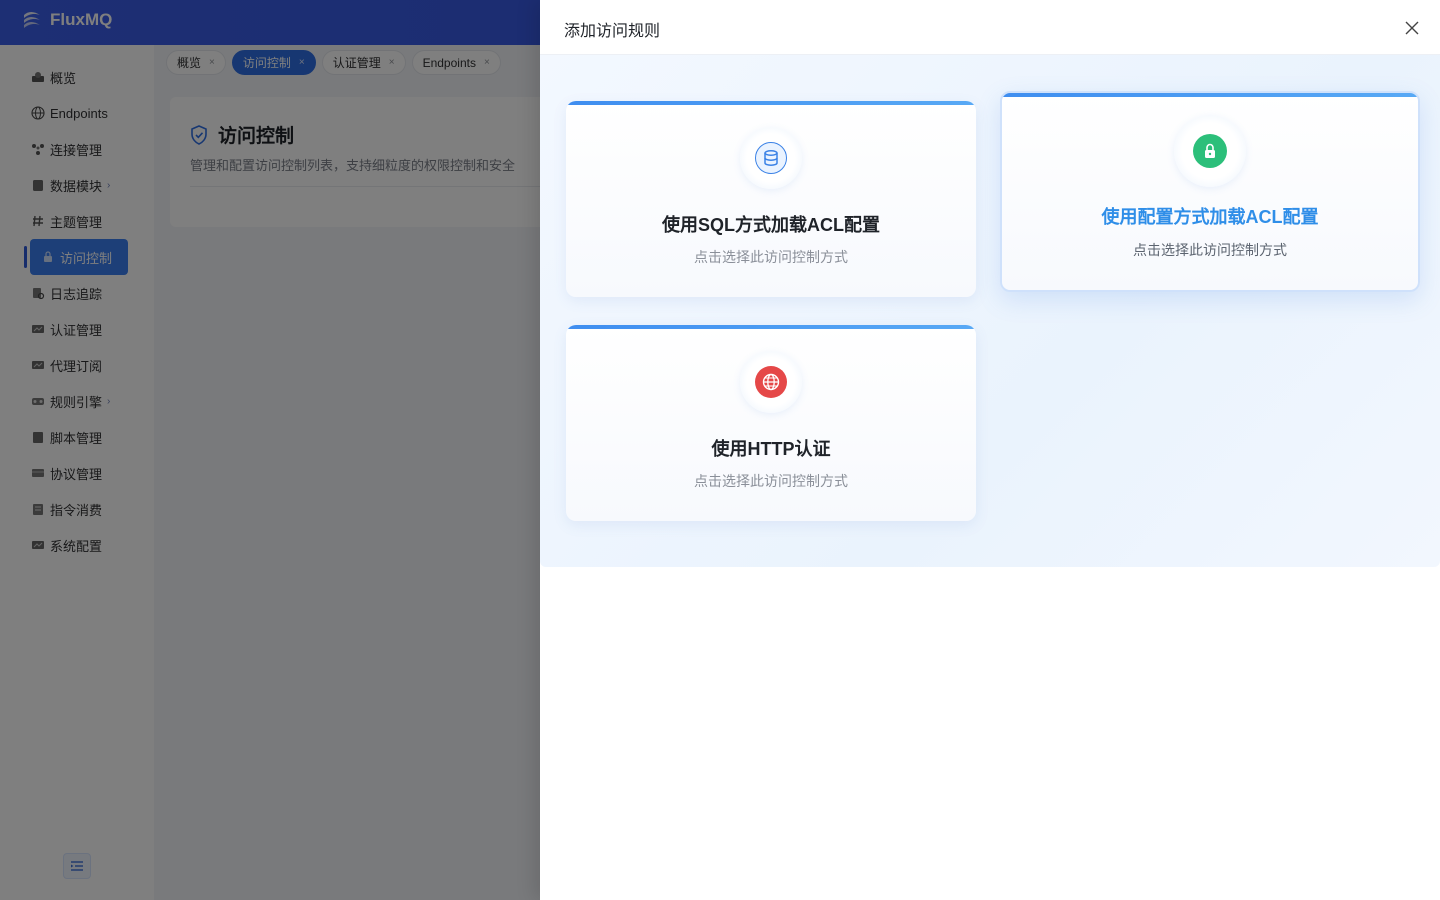 The width and height of the screenshot is (1440, 900). I want to click on option-title: 使用SQL方式加载ACL配置, so click(771, 225).